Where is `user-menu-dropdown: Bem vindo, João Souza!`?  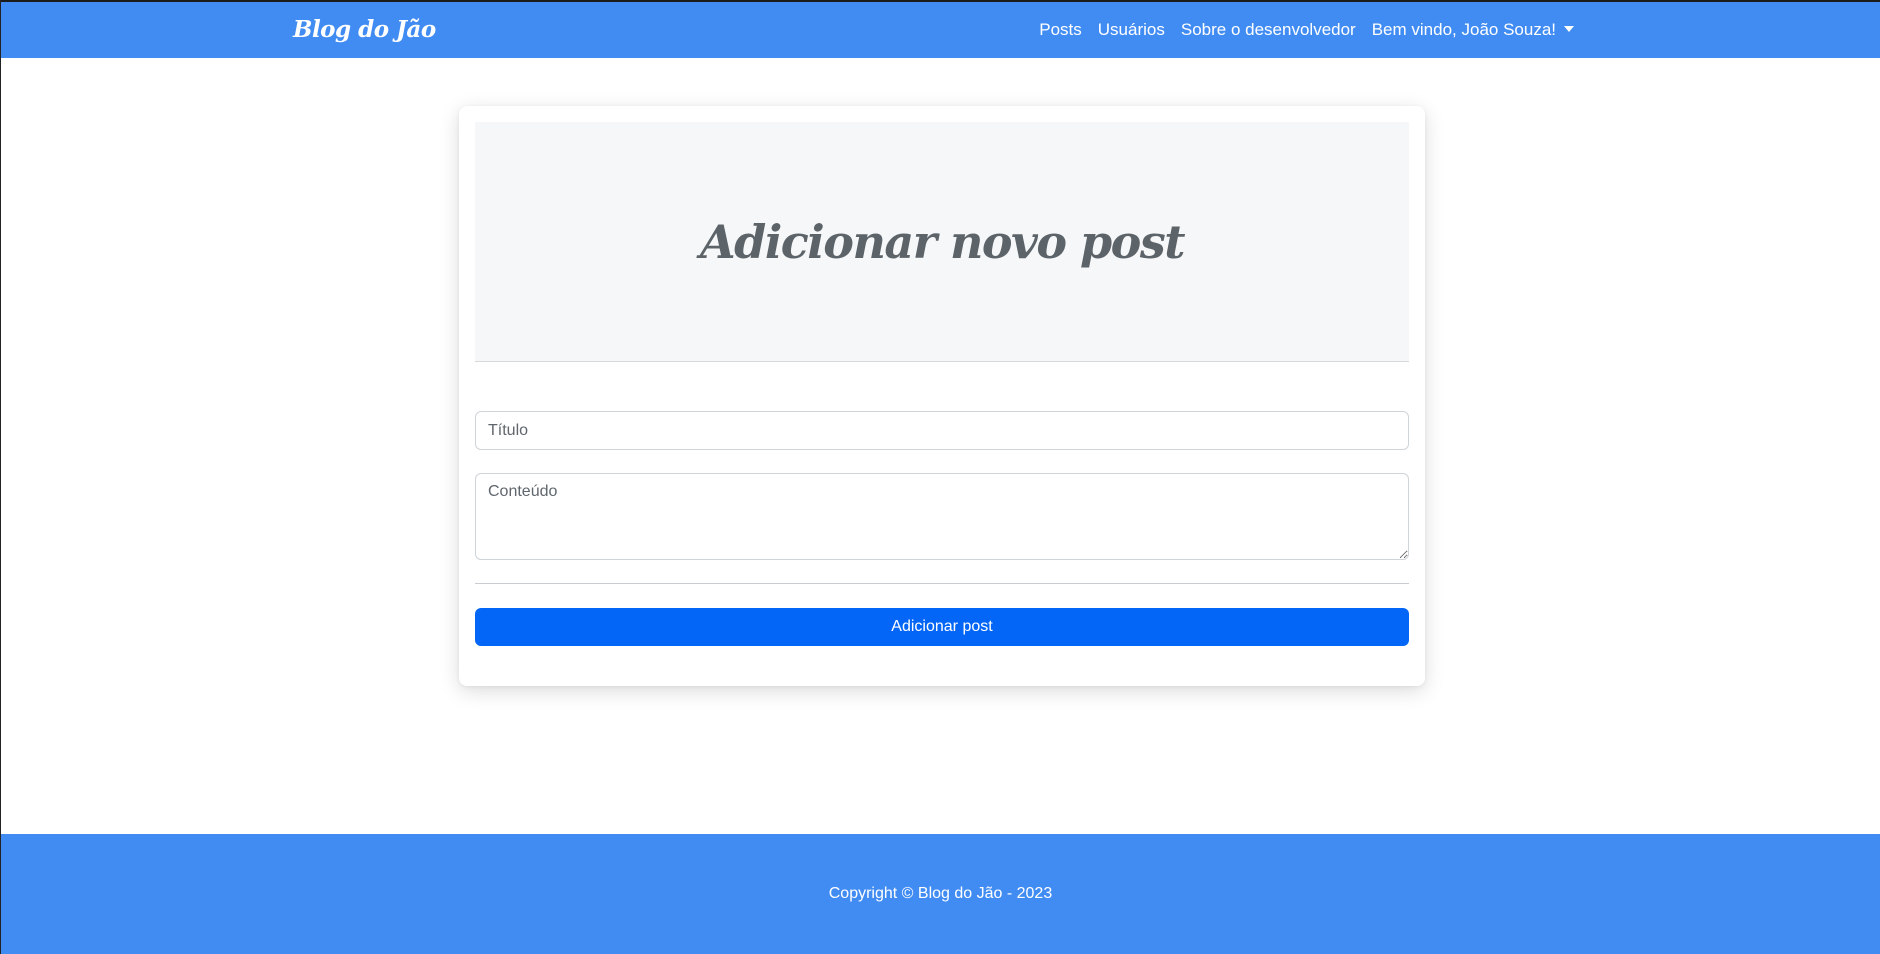
user-menu-dropdown: Bem vindo, João Souza! is located at coordinates (1473, 30).